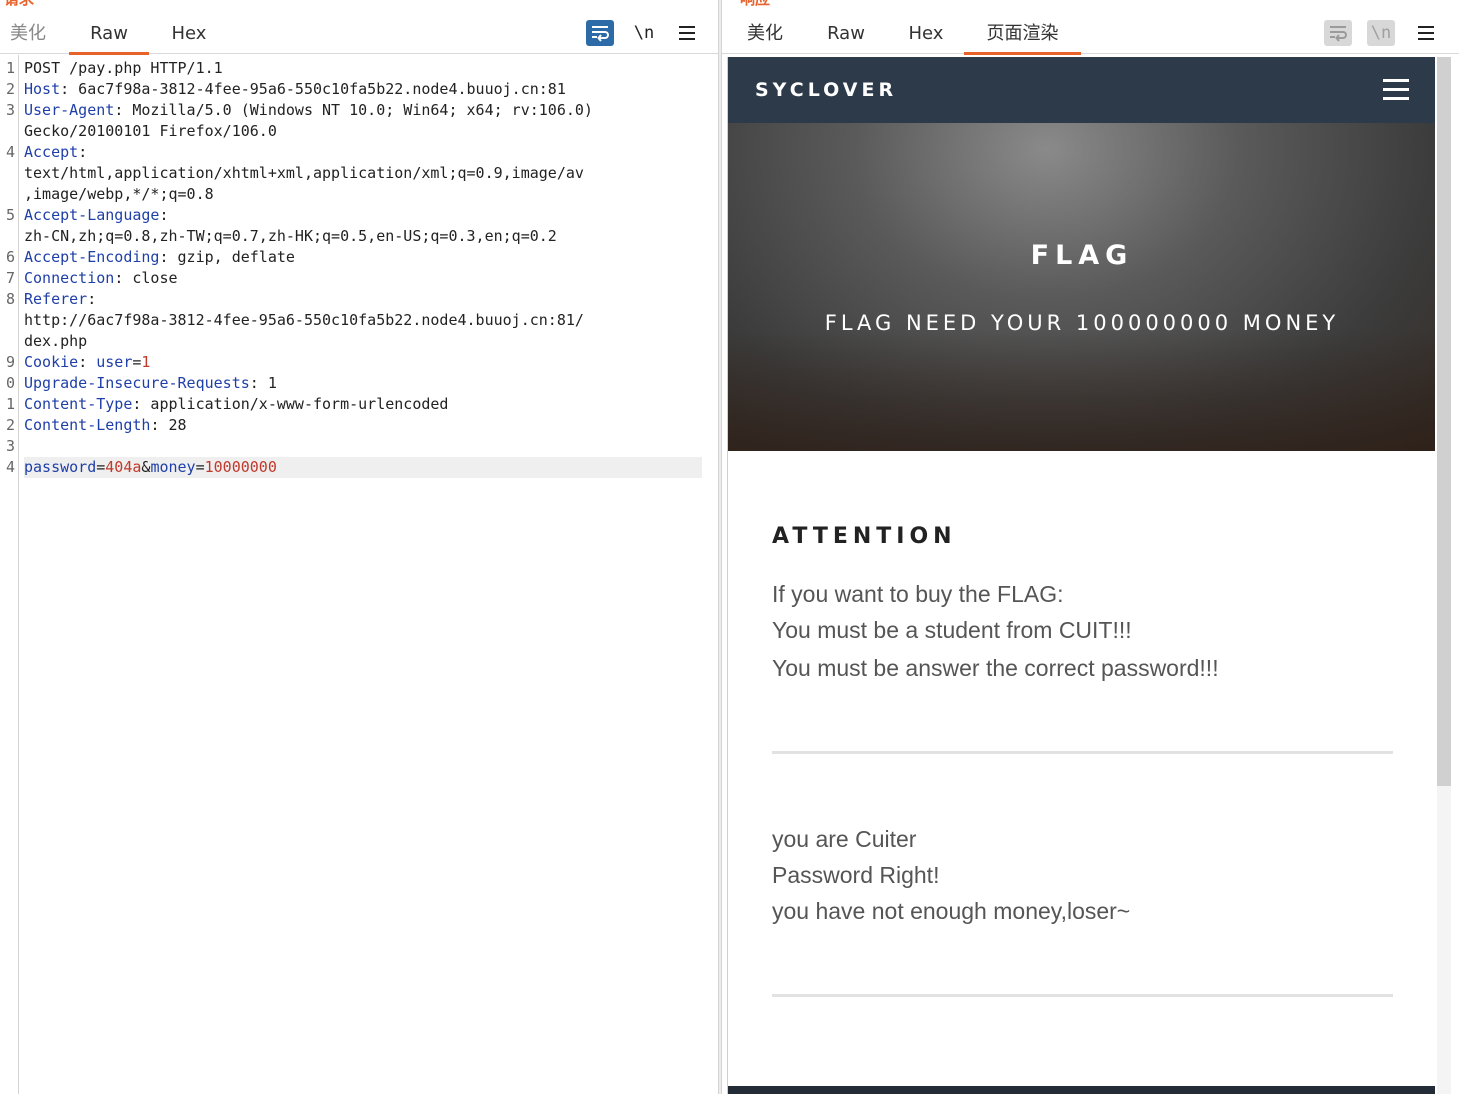  Describe the element at coordinates (1081, 90) in the screenshot. I see `site-navbar: SYCLOVER` at that location.